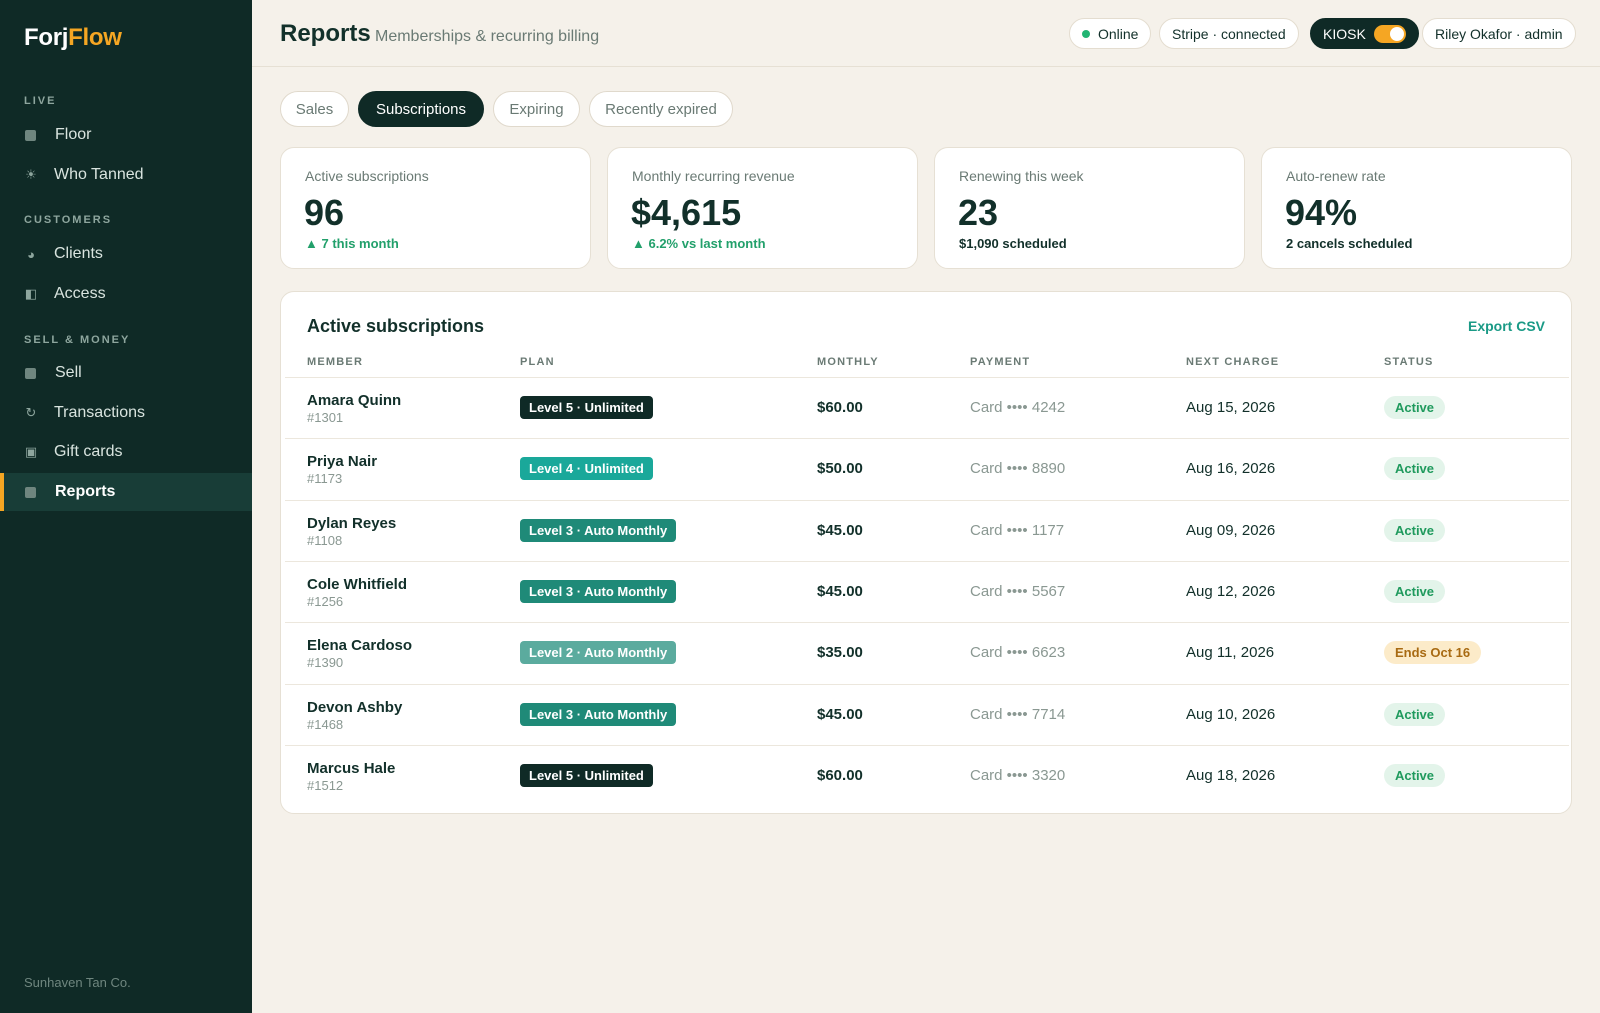  What do you see at coordinates (99, 174) in the screenshot?
I see `sidebar-item-label: Who Tanned` at bounding box center [99, 174].